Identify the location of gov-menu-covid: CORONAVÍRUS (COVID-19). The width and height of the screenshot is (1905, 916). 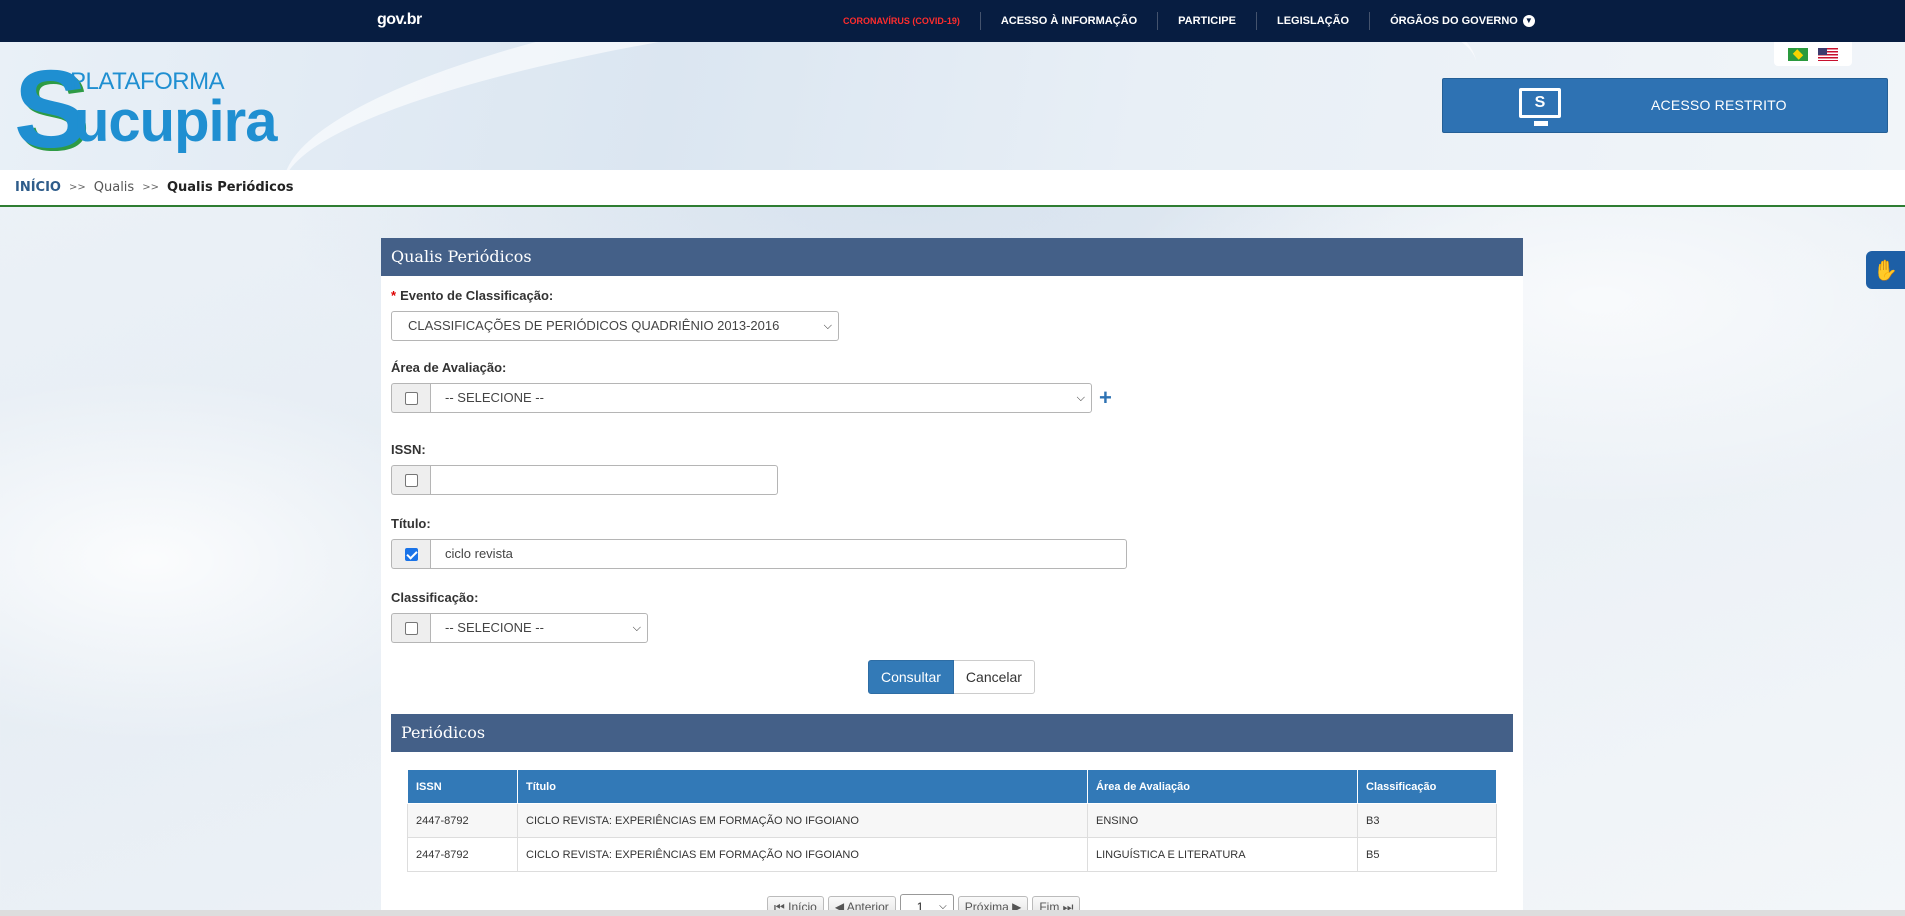
(911, 21).